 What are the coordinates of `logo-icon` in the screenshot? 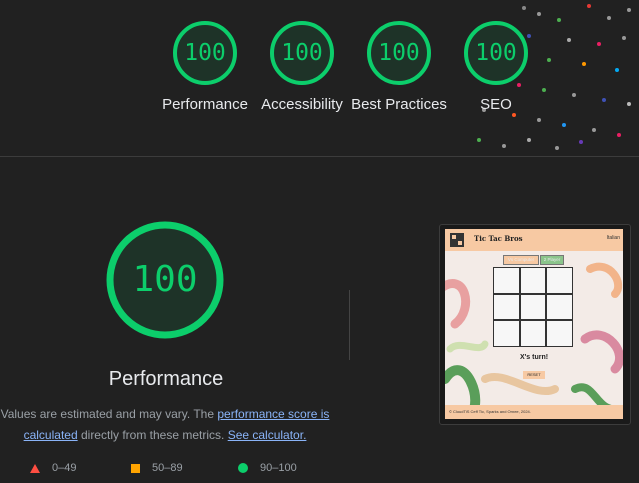 It's located at (457, 240).